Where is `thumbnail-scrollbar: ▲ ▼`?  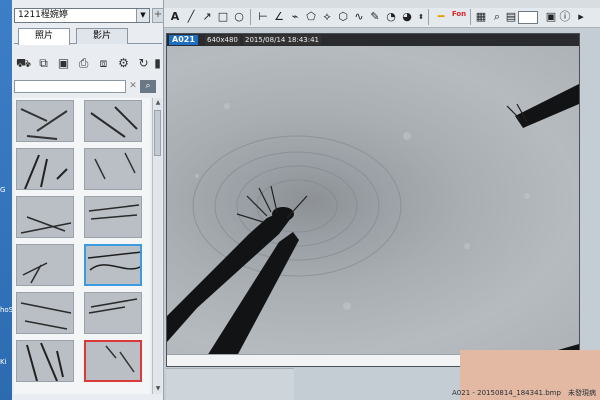
thumbnail-scrollbar: ▲ ▼ is located at coordinates (157, 246).